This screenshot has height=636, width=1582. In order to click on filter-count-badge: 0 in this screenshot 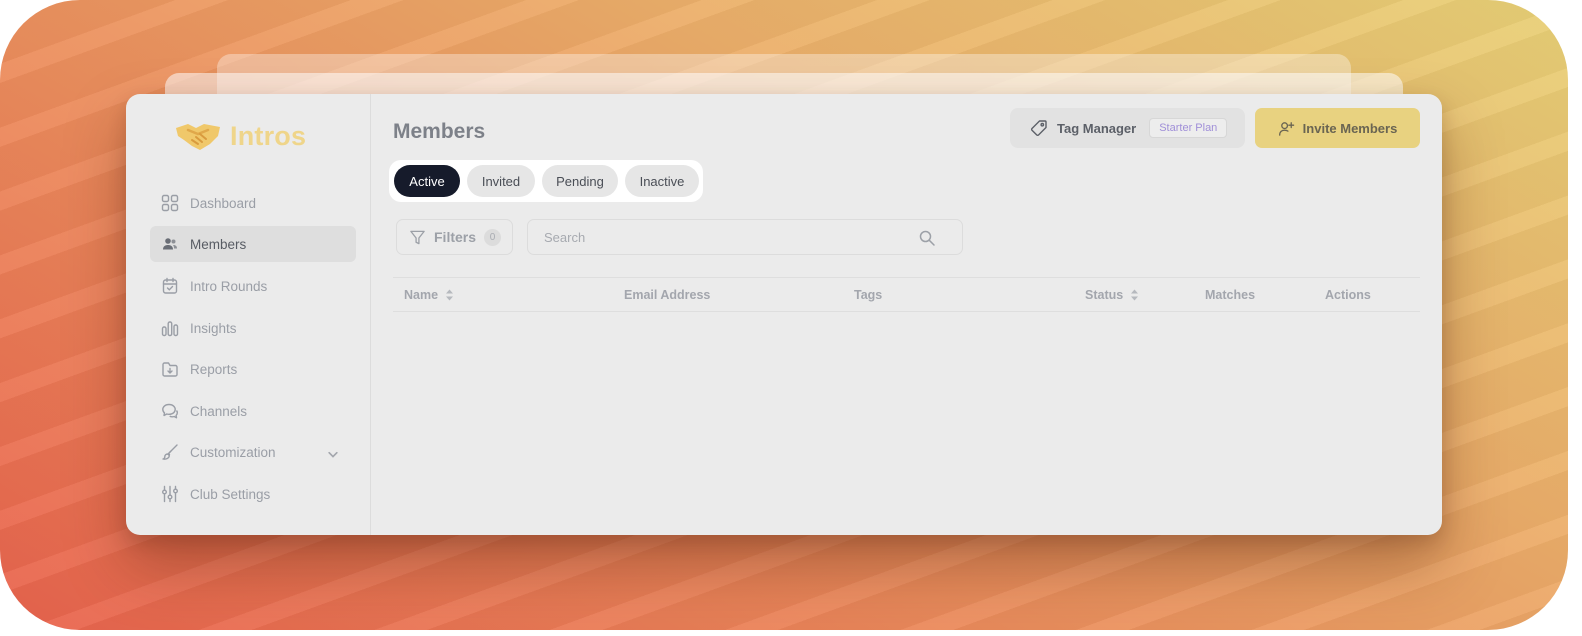, I will do `click(493, 237)`.